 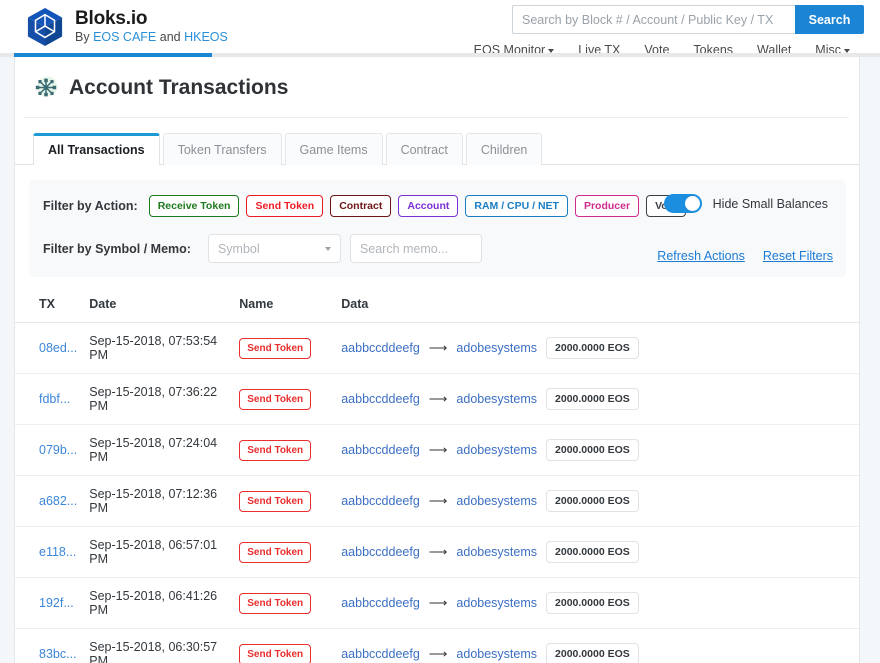 I want to click on column-header-date: Date, so click(x=158, y=305).